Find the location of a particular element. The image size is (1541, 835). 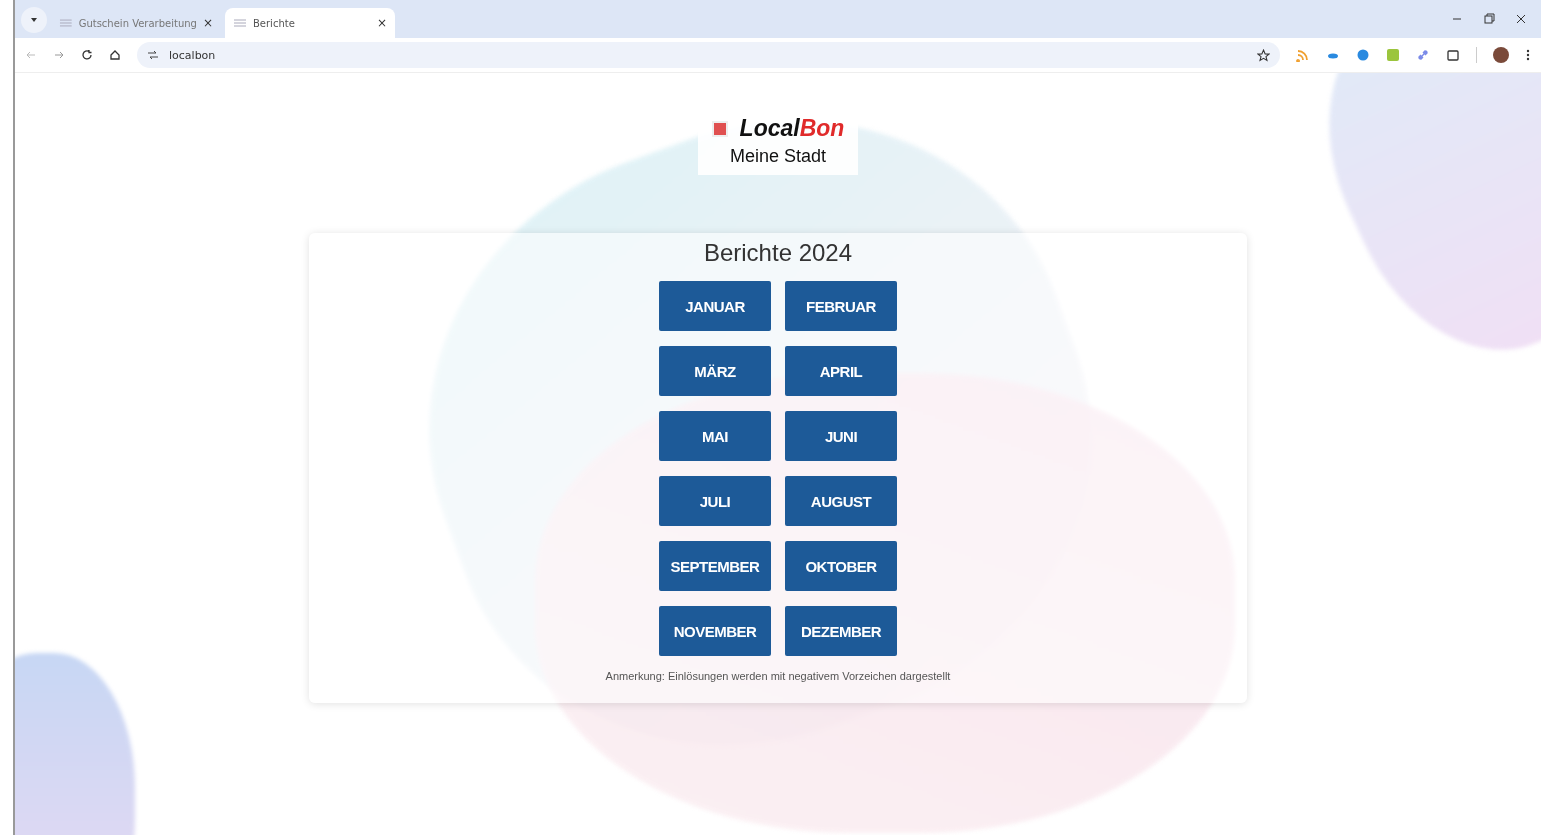

month-button: MÄRZ is located at coordinates (715, 371).